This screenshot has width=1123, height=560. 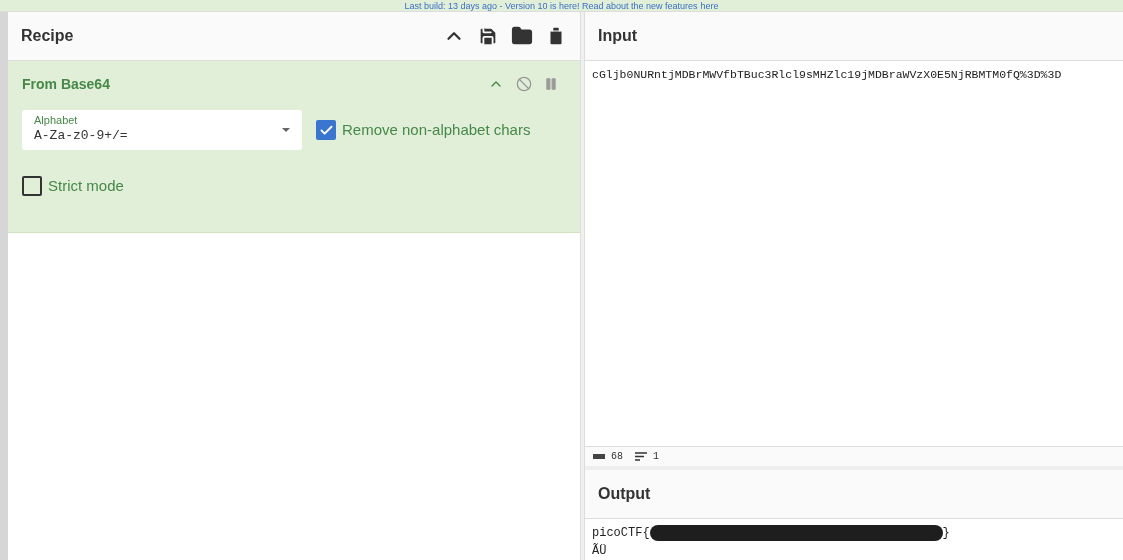 What do you see at coordinates (162, 130) in the screenshot?
I see `alphabet-dropdown: Alphabet A-Za-z0-9+/=` at bounding box center [162, 130].